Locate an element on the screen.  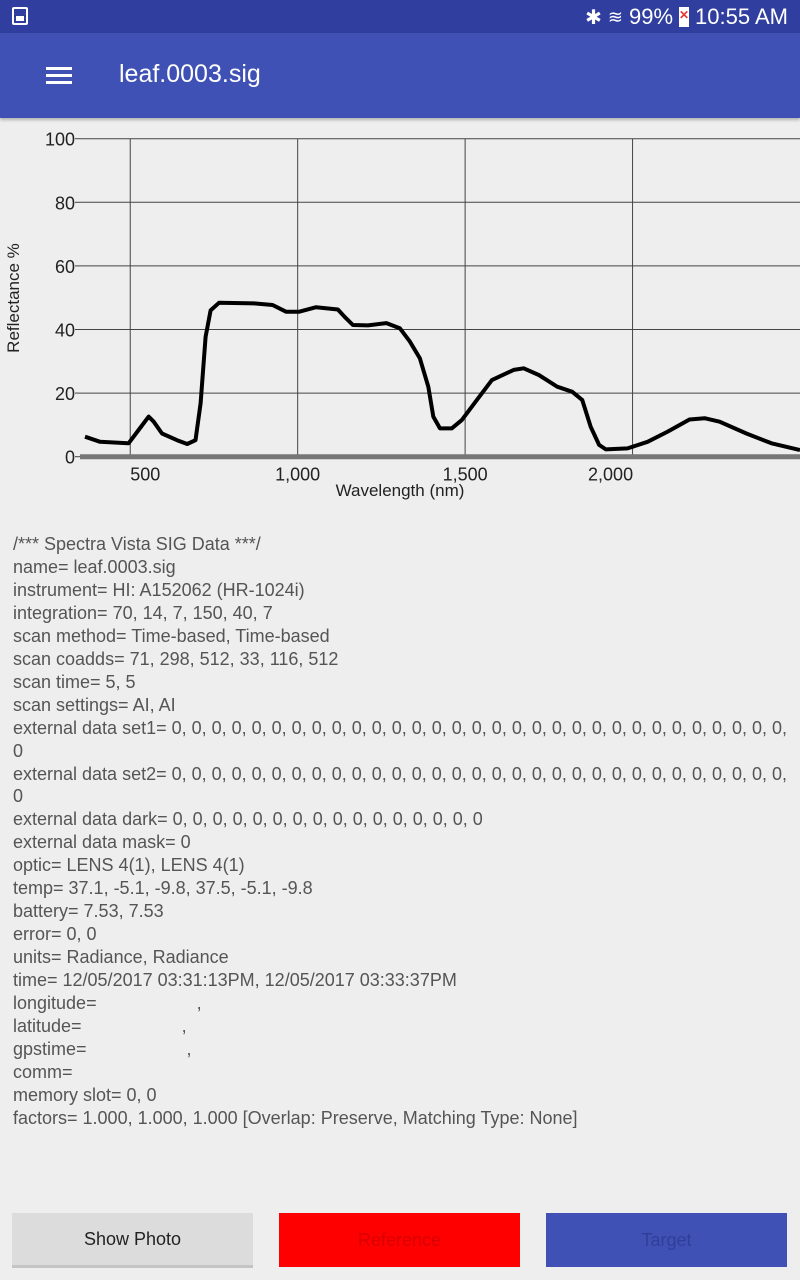
clock: 10:55 AM is located at coordinates (741, 16).